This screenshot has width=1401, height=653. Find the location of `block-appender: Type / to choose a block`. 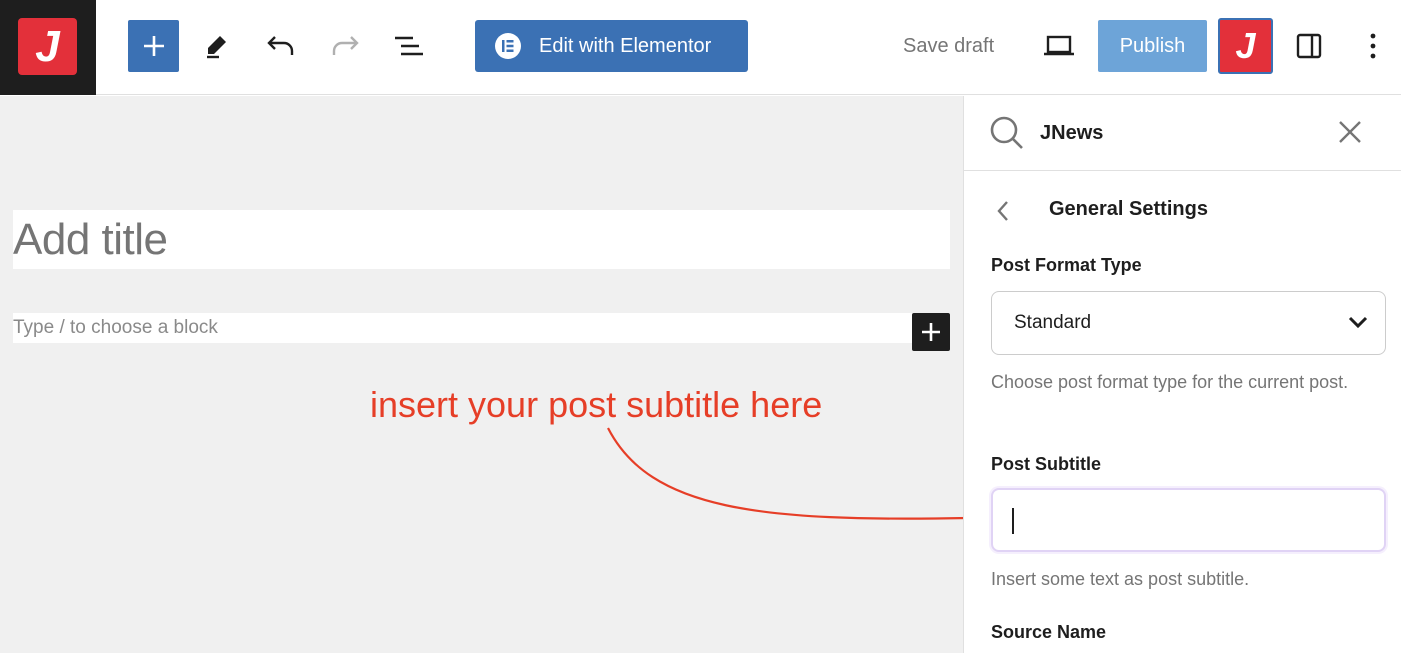

block-appender: Type / to choose a block is located at coordinates (481, 328).